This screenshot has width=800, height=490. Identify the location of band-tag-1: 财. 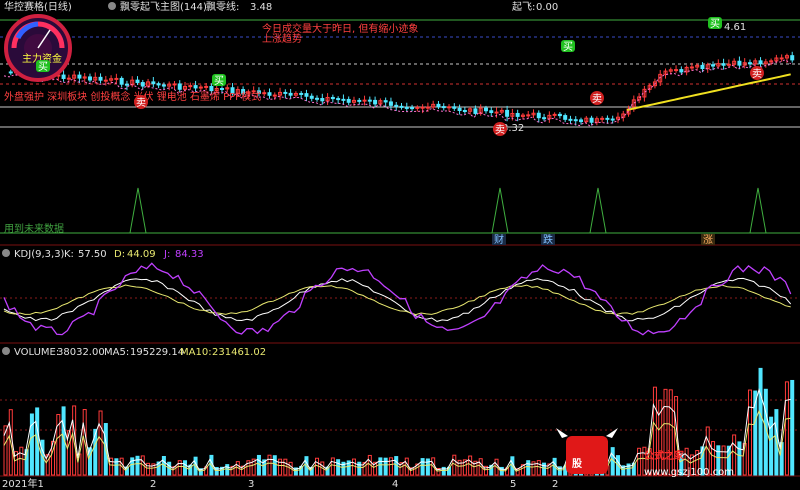
(499, 239).